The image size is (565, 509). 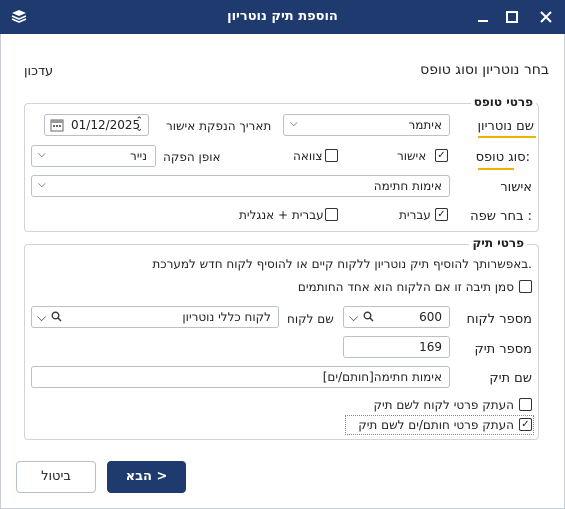 What do you see at coordinates (366, 125) in the screenshot?
I see `notary-select: איתמר ⌵` at bounding box center [366, 125].